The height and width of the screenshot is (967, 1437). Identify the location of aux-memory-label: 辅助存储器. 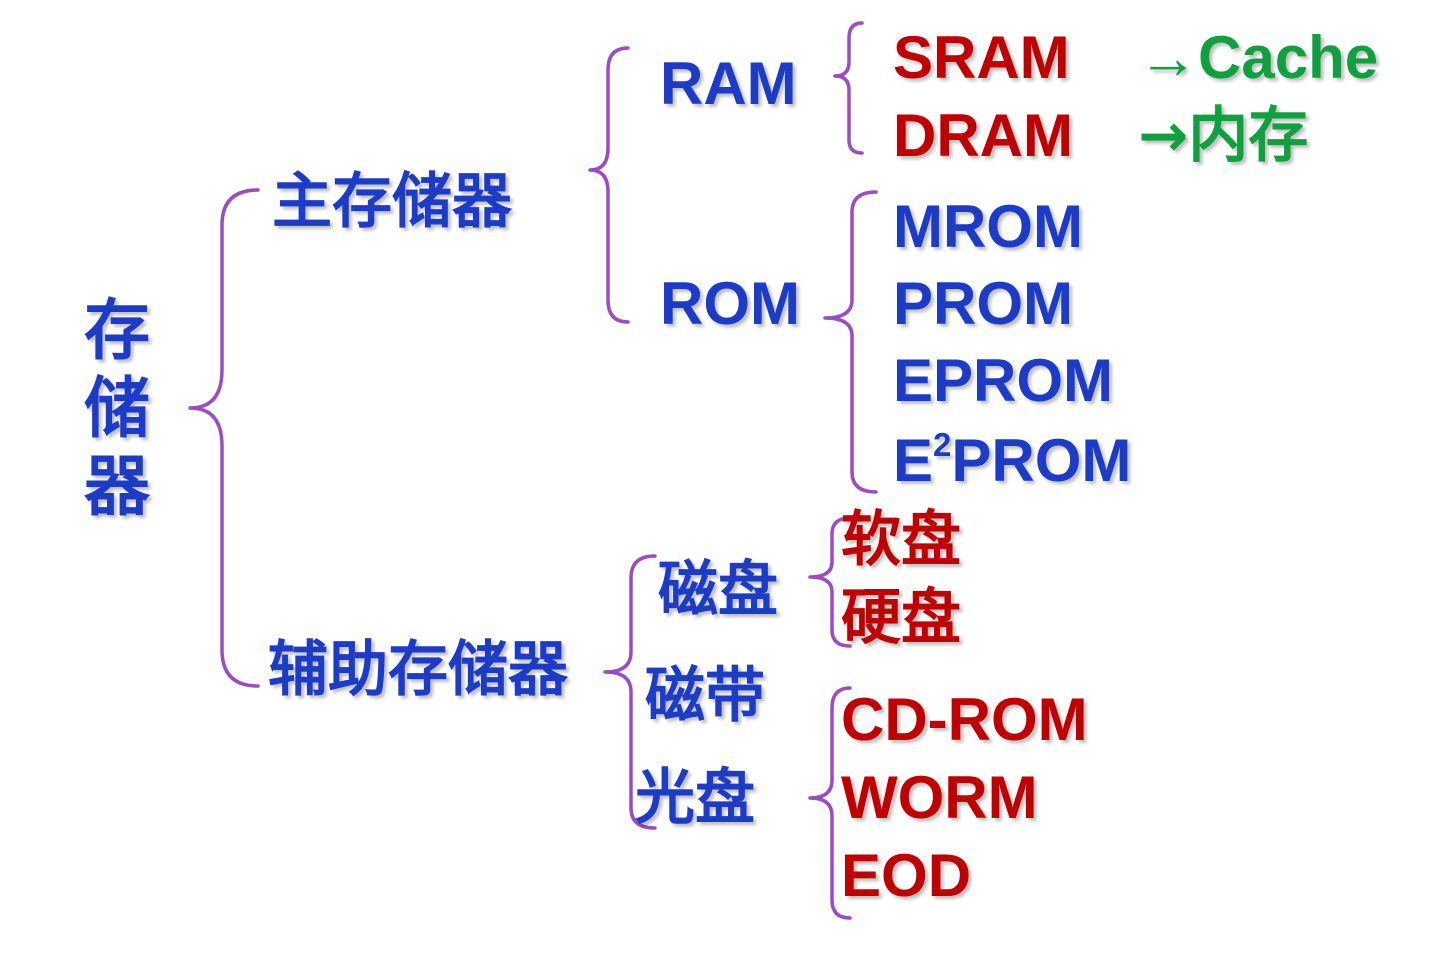
(418, 670).